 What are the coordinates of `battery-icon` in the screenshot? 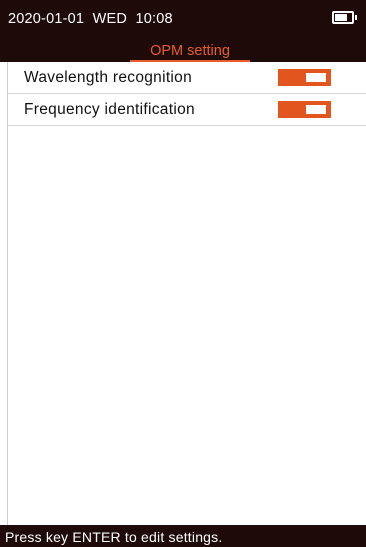 It's located at (344, 17).